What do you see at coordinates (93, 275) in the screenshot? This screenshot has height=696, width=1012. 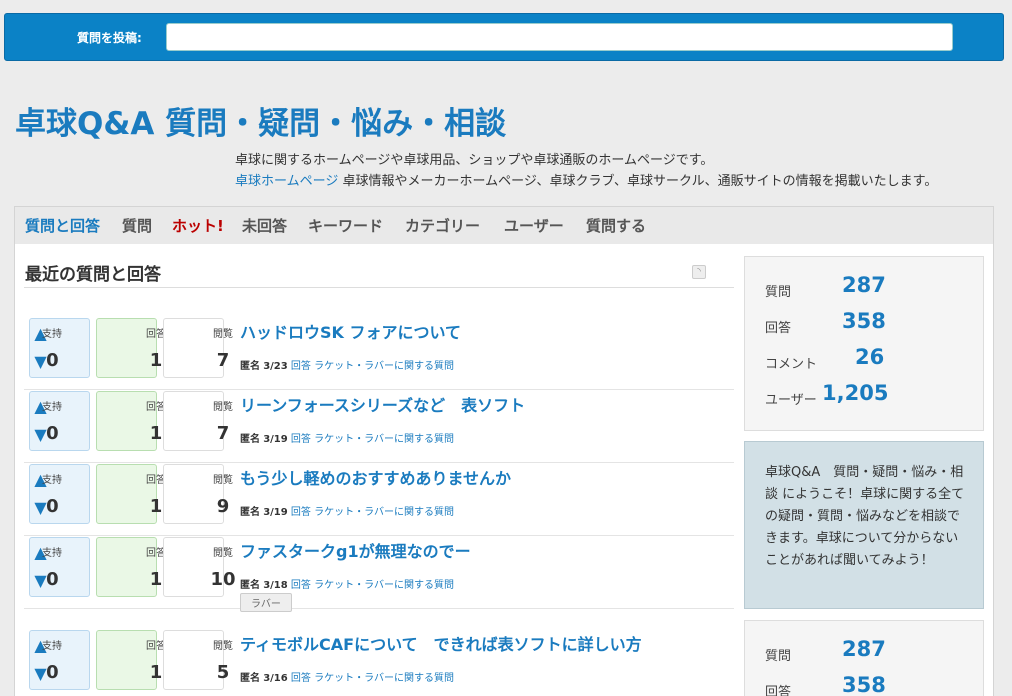 I see `section-title: 最近の質問と回答` at bounding box center [93, 275].